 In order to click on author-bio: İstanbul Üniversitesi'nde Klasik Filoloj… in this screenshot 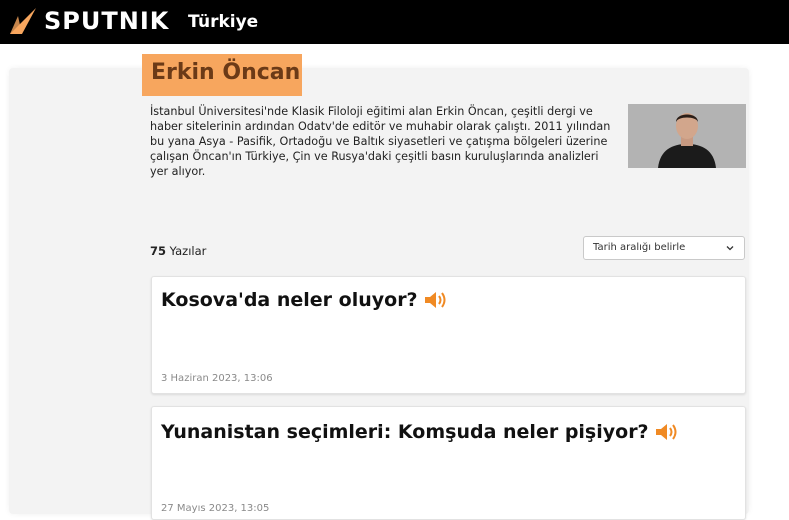, I will do `click(380, 141)`.